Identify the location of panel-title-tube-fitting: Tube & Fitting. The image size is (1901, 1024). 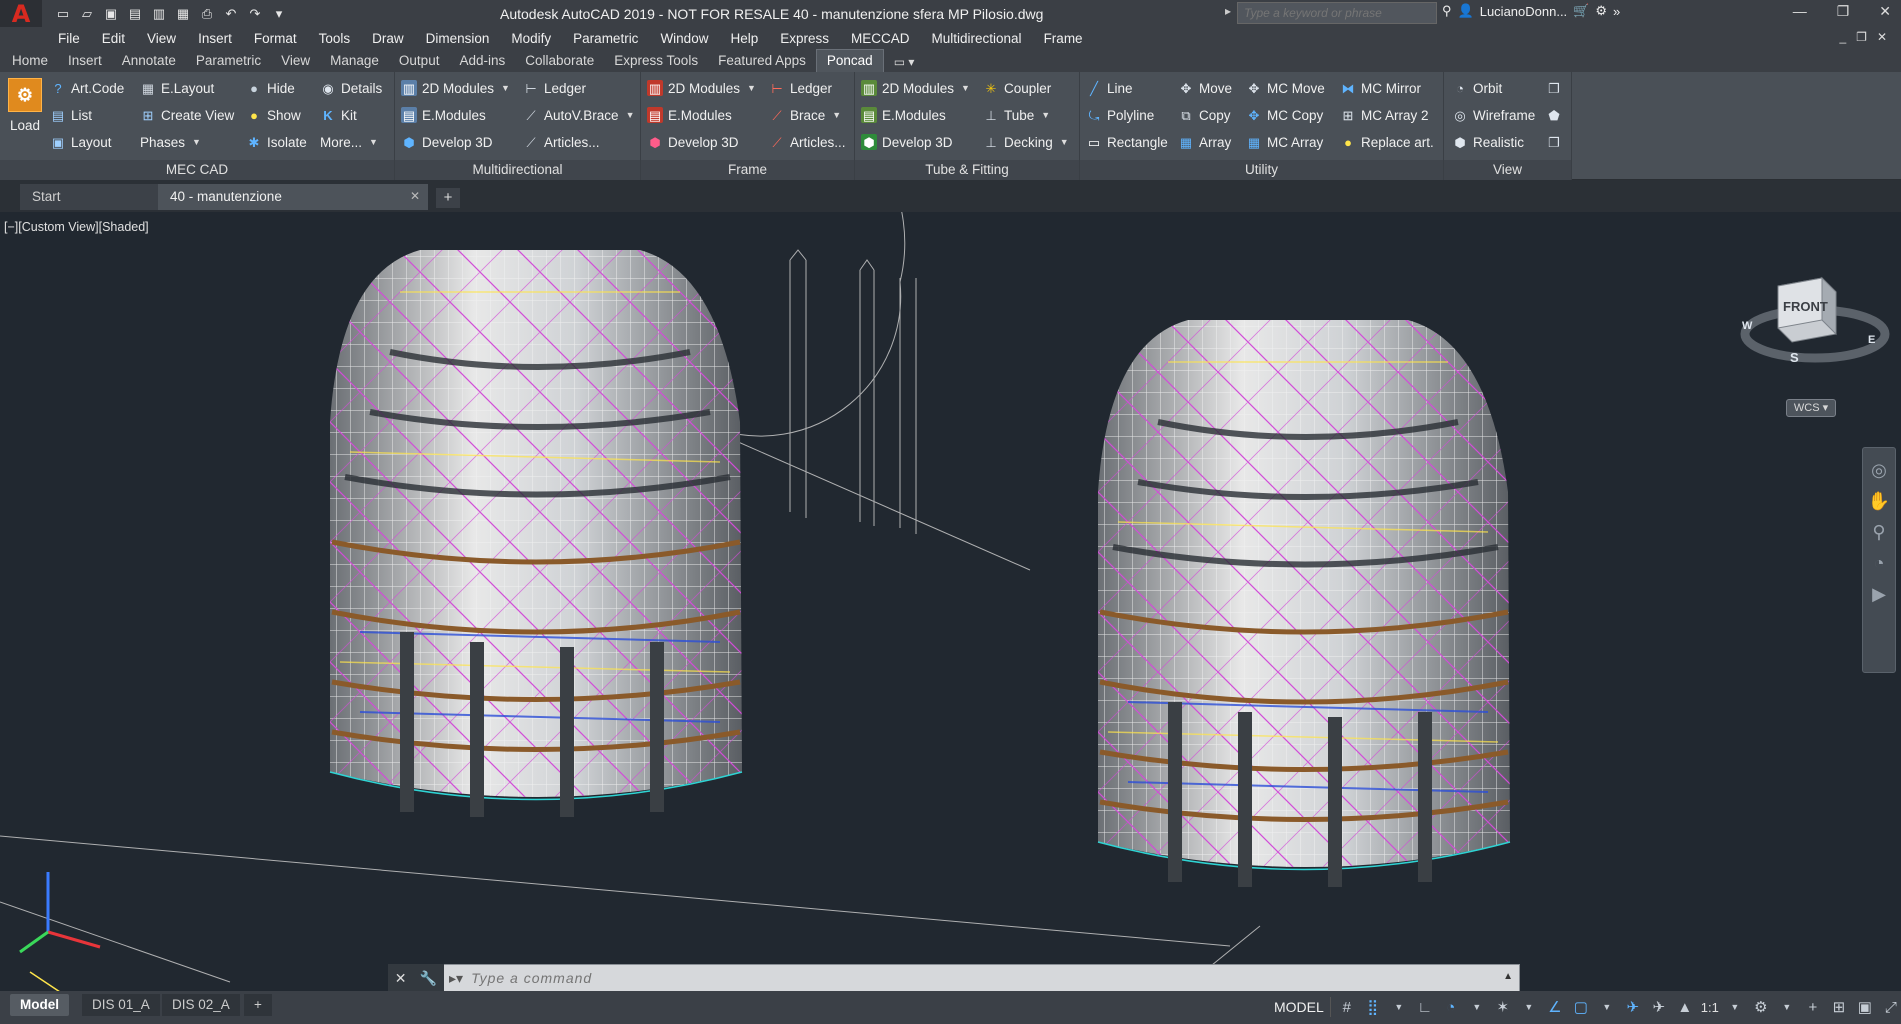
(967, 170).